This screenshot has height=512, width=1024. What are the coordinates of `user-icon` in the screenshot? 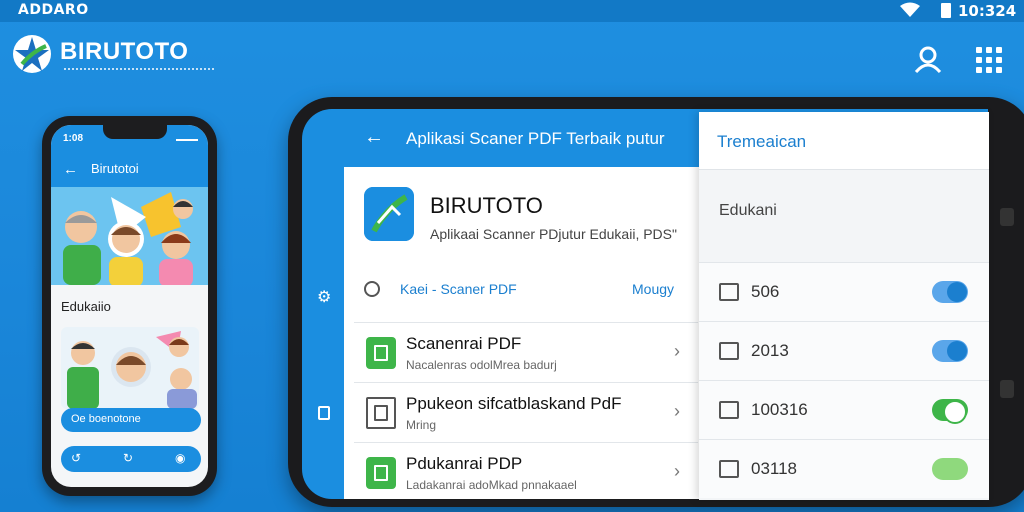 It's located at (928, 59).